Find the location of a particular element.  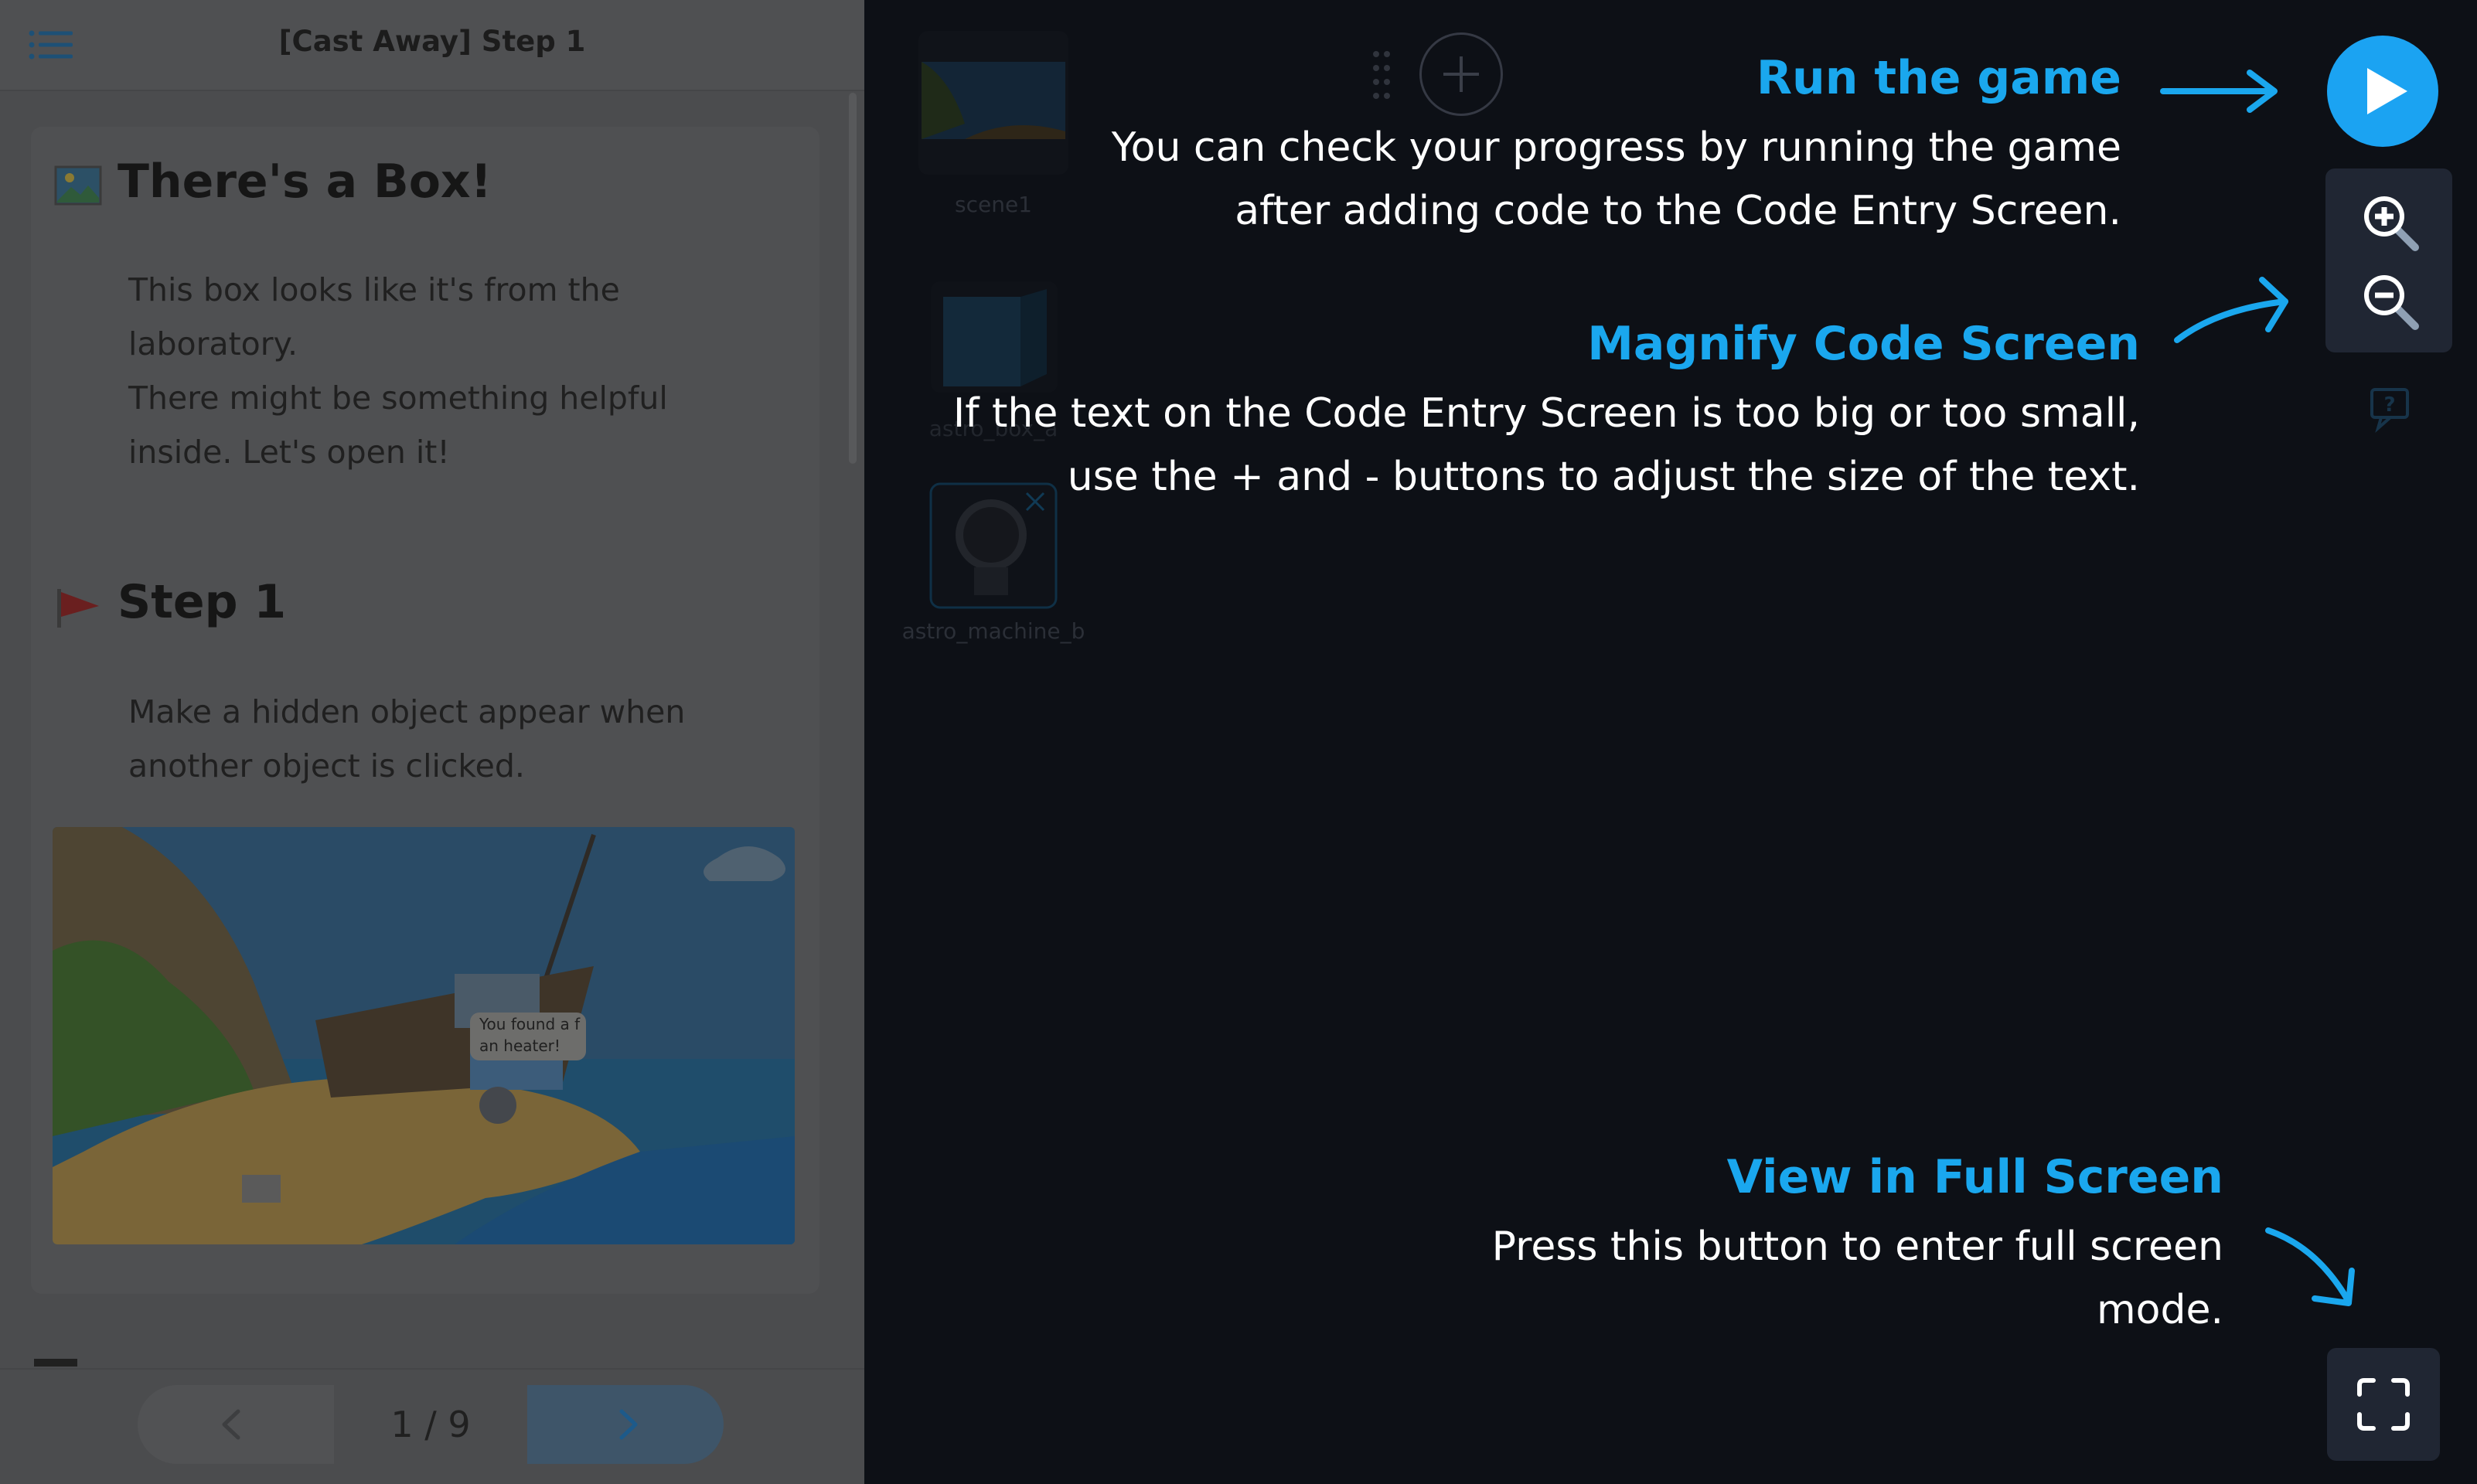

callout-fullscreen-title: View in Full Screen is located at coordinates (1974, 1177).